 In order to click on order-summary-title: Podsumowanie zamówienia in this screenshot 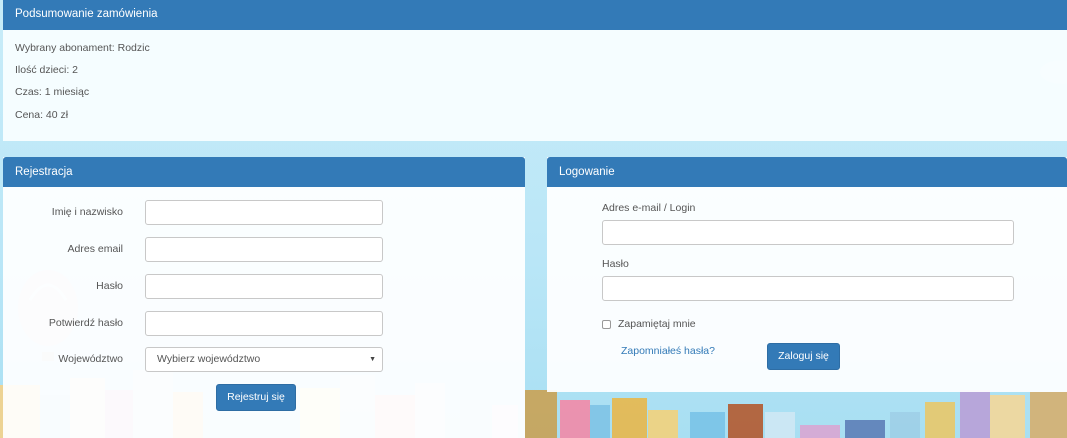, I will do `click(535, 15)`.